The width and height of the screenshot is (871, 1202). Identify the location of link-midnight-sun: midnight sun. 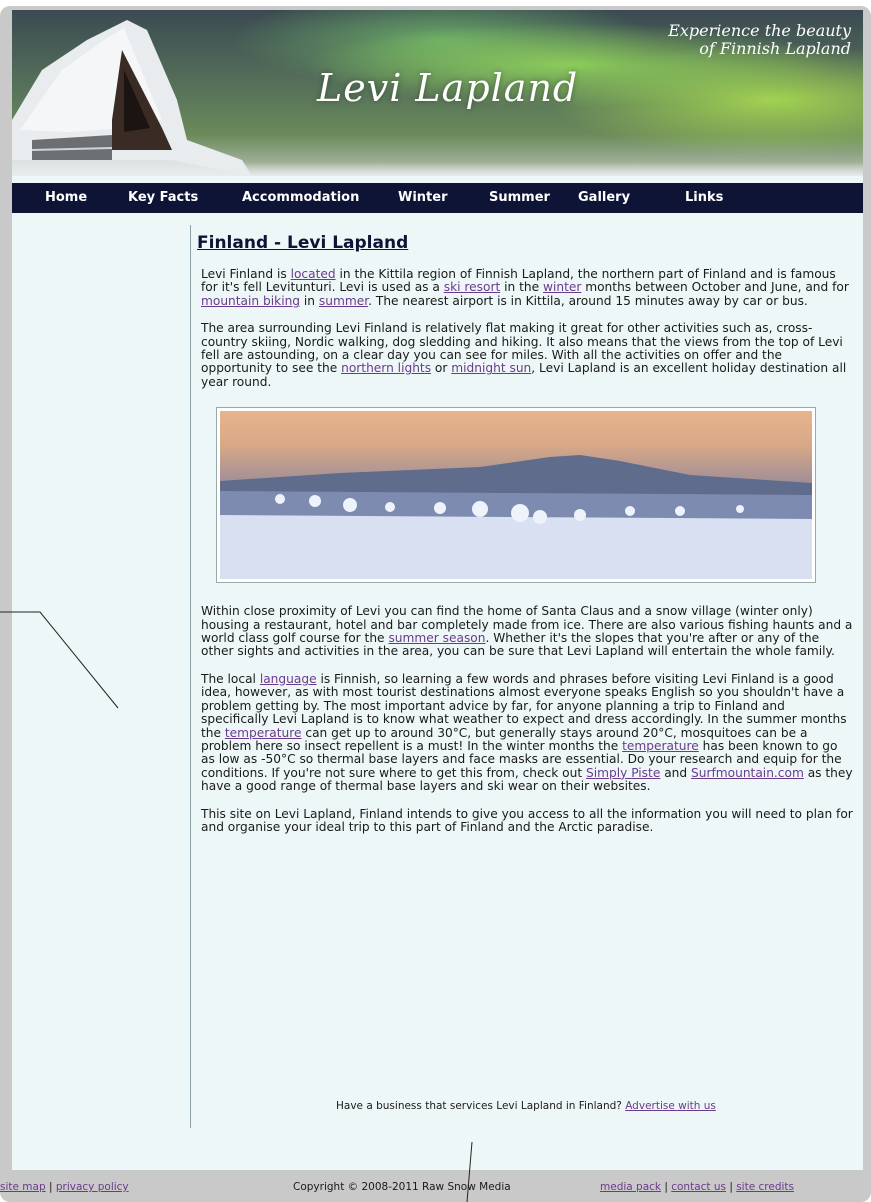
(491, 368).